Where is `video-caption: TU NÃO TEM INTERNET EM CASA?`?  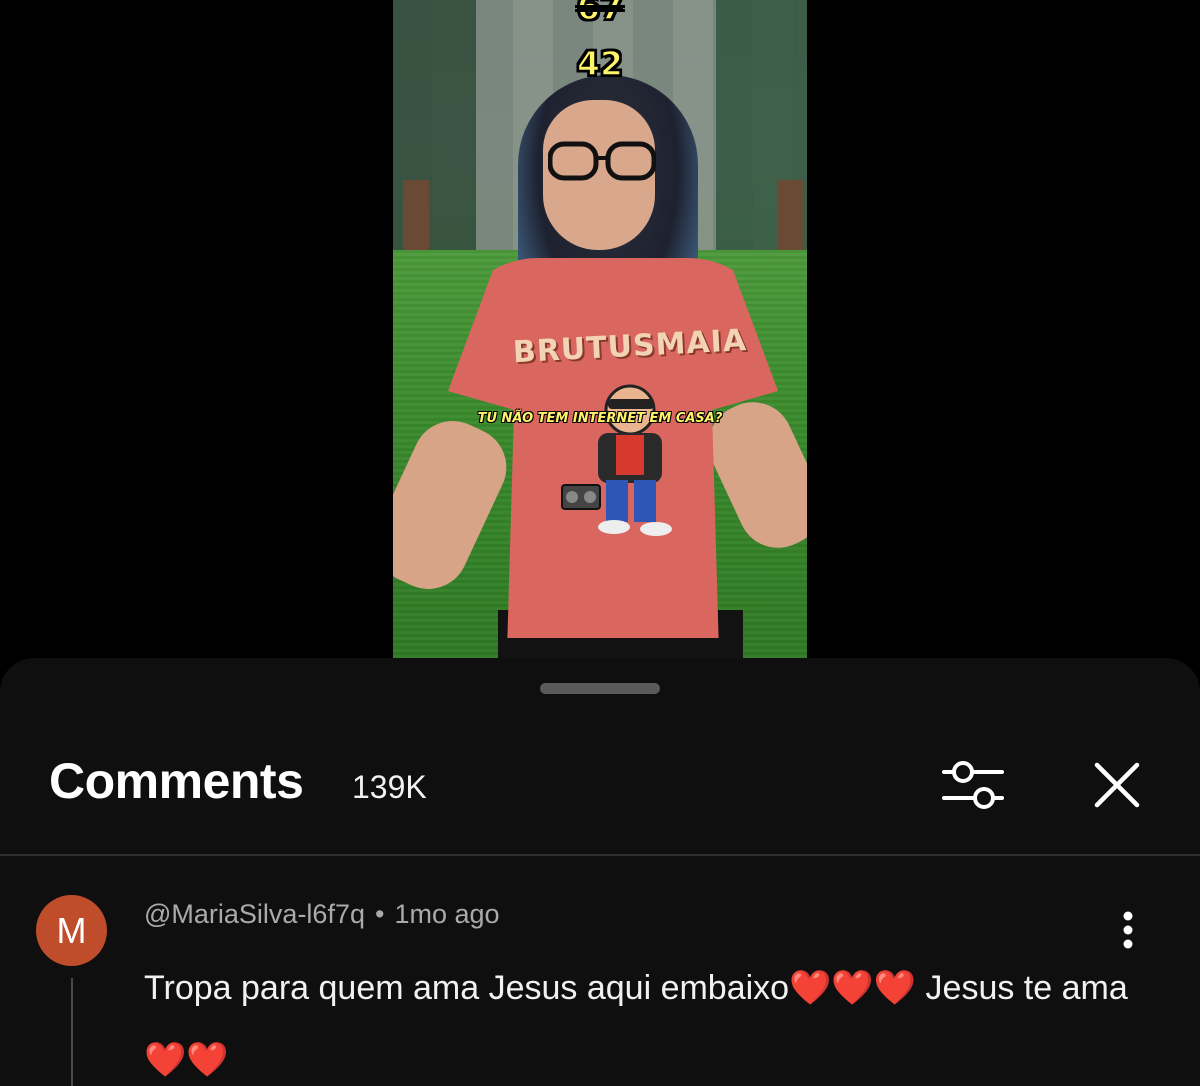 video-caption: TU NÃO TEM INTERNET EM CASA? is located at coordinates (600, 418).